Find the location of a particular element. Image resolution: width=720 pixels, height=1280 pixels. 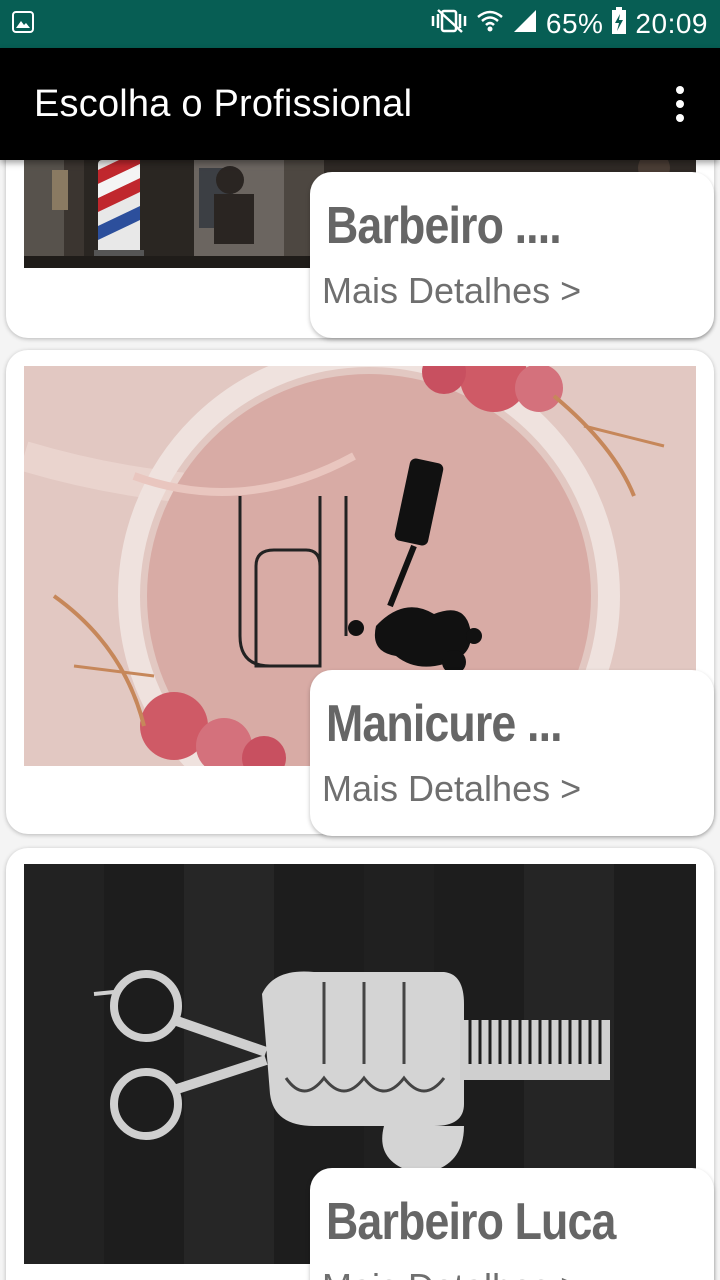

mute-vibrate-icon is located at coordinates (449, 24).